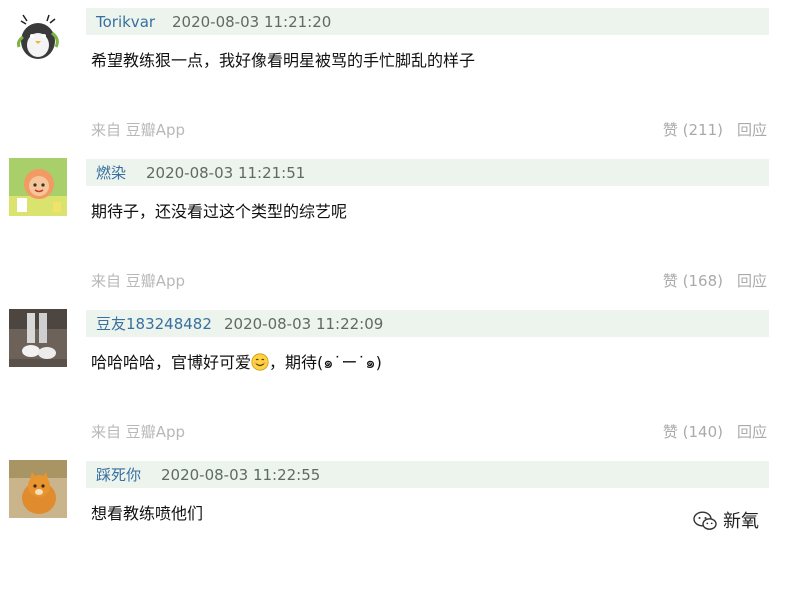  What do you see at coordinates (219, 211) in the screenshot?
I see `comment-content: 期待子，还没看过这个类型的综艺呢` at bounding box center [219, 211].